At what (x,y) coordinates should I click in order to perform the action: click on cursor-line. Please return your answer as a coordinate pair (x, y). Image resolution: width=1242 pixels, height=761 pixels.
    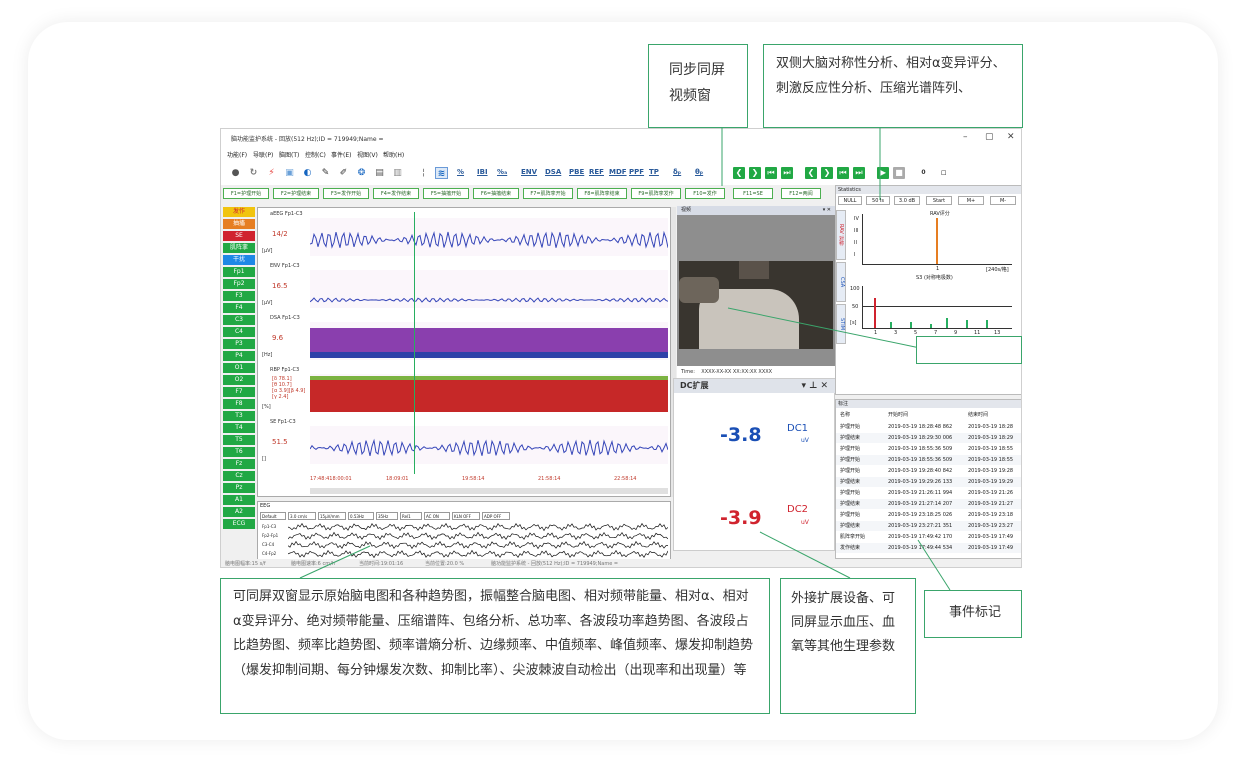
    Looking at the image, I should click on (414, 343).